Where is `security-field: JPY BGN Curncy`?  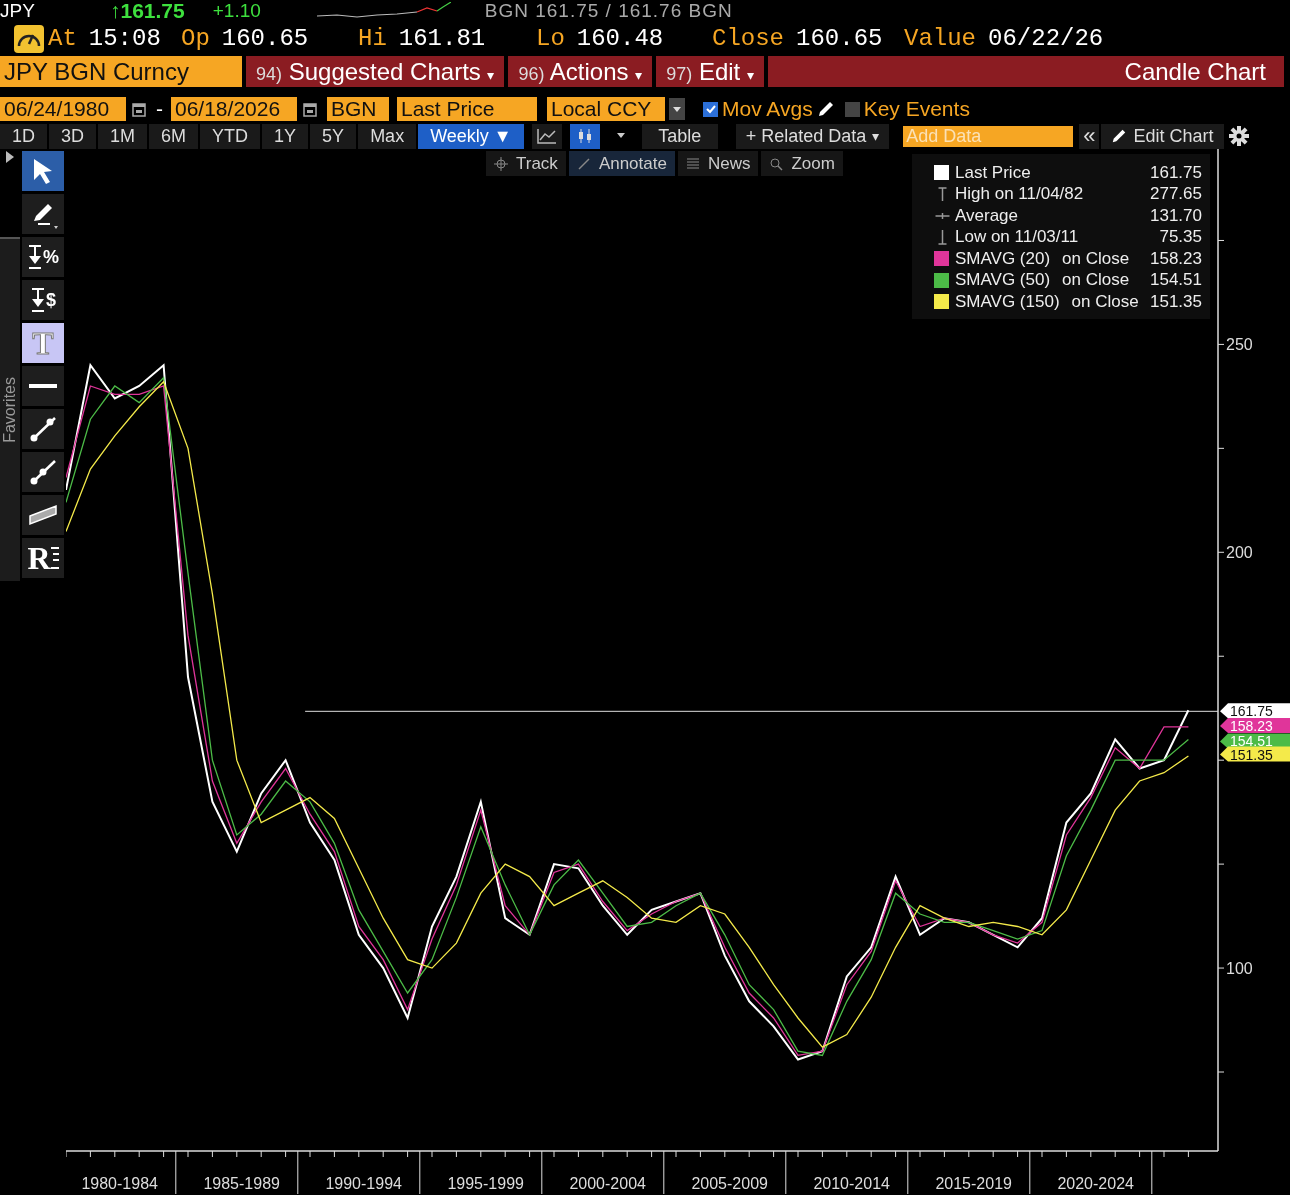 security-field: JPY BGN Curncy is located at coordinates (121, 71).